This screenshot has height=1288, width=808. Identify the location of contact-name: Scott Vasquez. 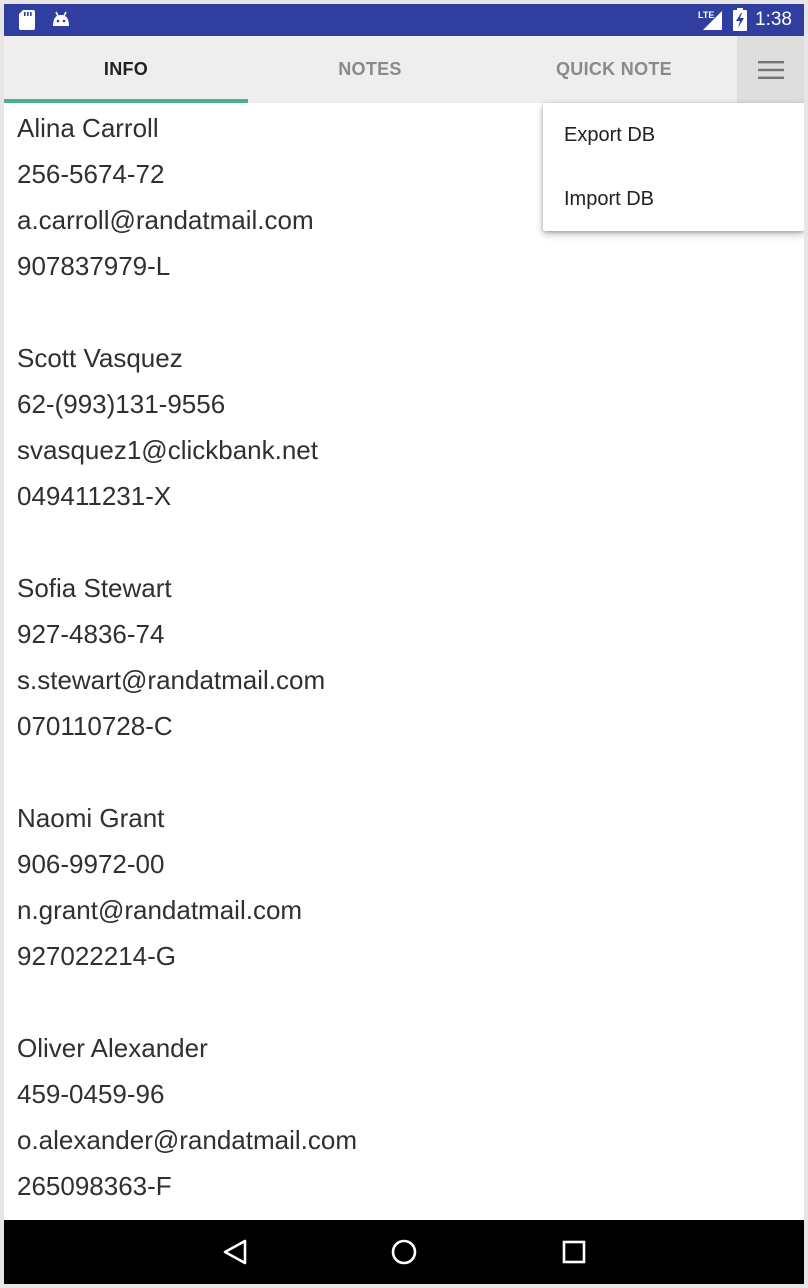
(100, 358).